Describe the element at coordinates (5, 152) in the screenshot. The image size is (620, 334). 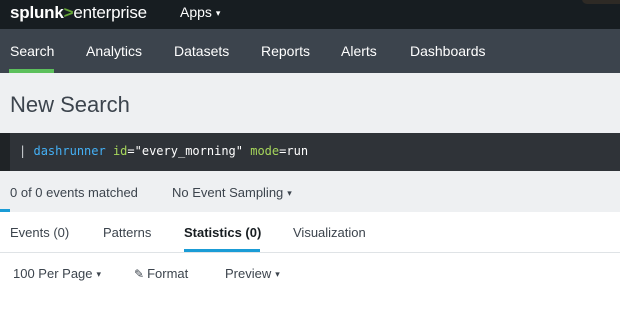
I see `search-bar-edge` at that location.